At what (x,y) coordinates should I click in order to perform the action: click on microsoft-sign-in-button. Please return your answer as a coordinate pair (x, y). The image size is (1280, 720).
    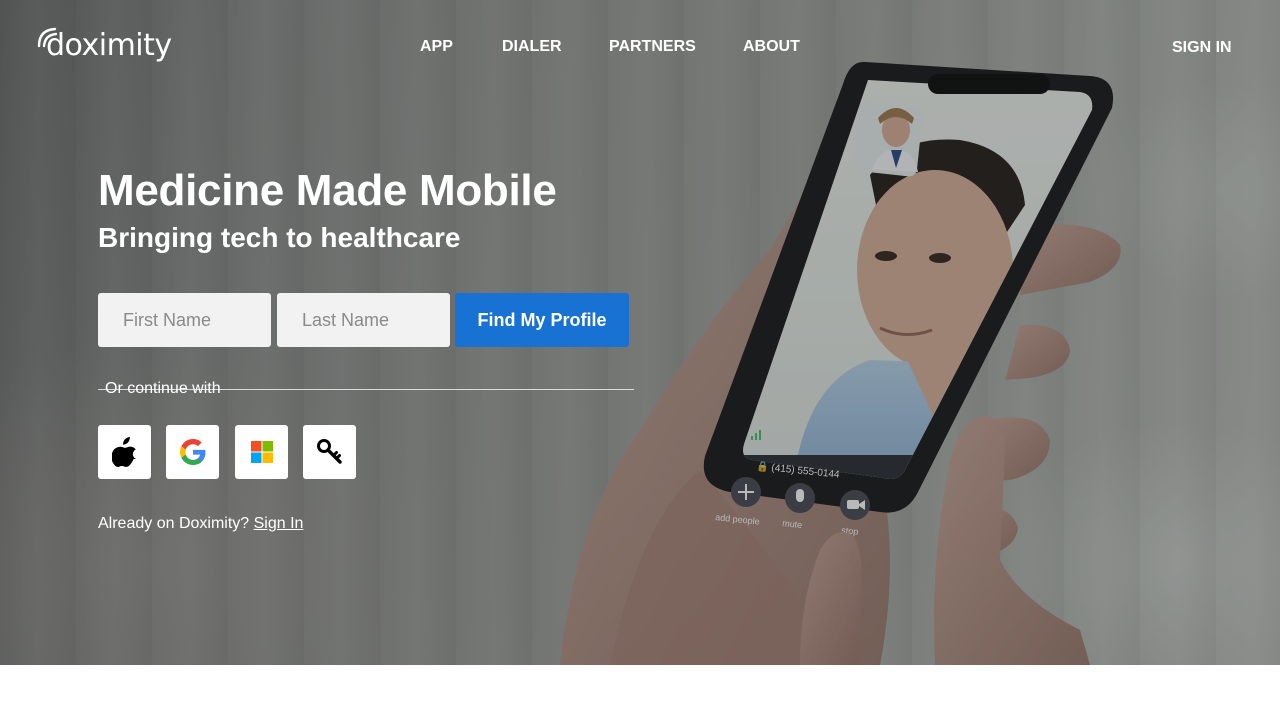
    Looking at the image, I should click on (261, 452).